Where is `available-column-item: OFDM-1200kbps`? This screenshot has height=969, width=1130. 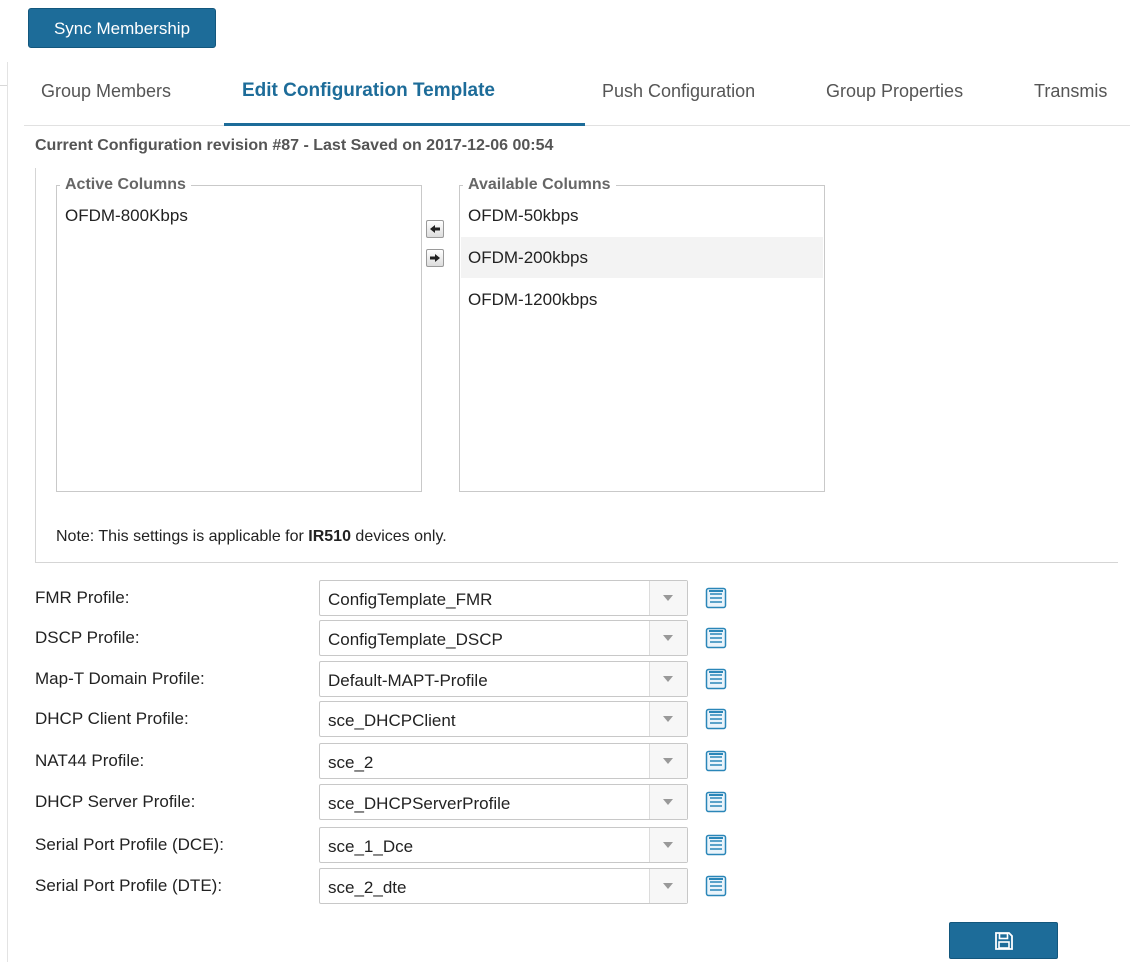 available-column-item: OFDM-1200kbps is located at coordinates (532, 300).